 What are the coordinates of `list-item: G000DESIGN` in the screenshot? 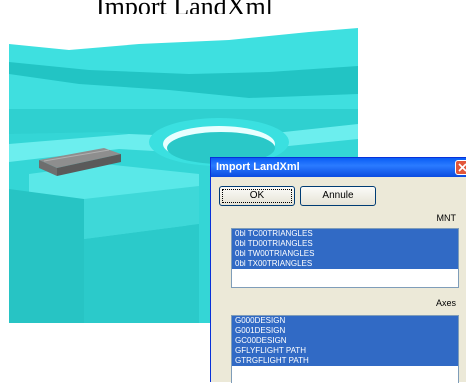 It's located at (345, 321).